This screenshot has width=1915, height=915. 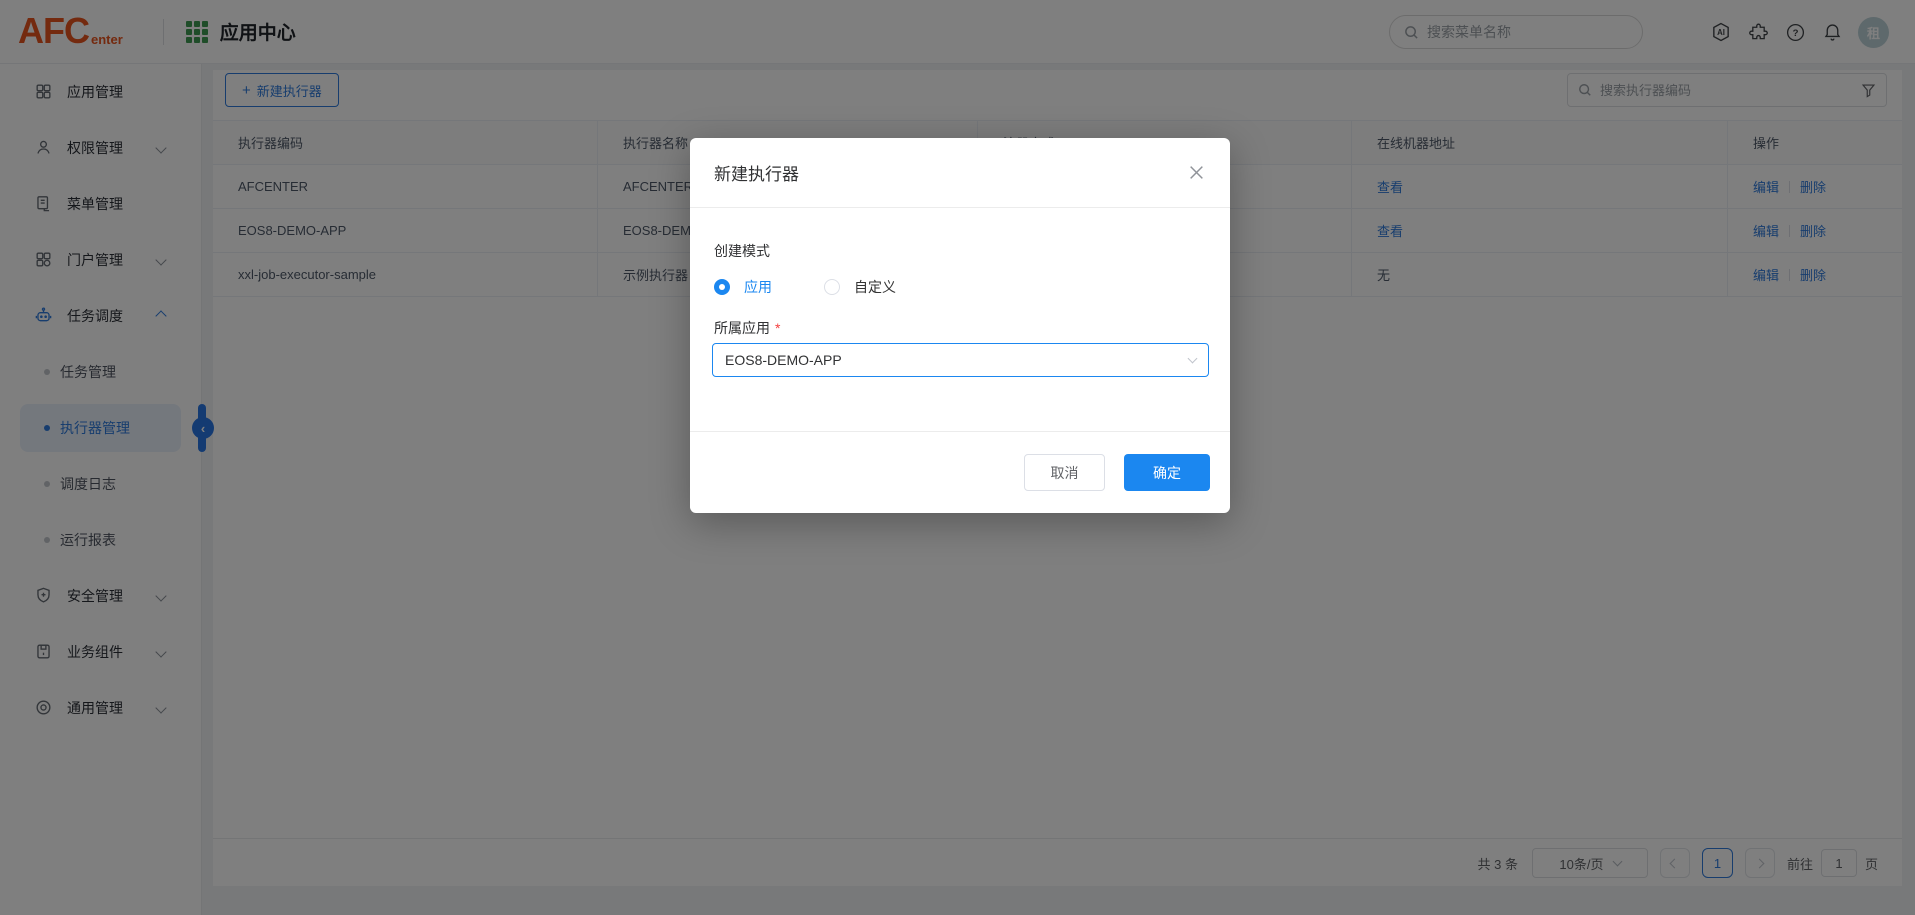 What do you see at coordinates (742, 328) in the screenshot?
I see `owner-app-label: 所属应用` at bounding box center [742, 328].